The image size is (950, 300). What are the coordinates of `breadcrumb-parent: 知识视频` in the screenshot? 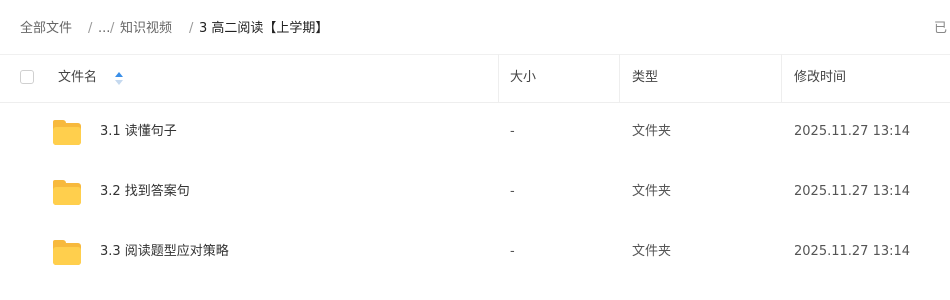 It's located at (146, 29).